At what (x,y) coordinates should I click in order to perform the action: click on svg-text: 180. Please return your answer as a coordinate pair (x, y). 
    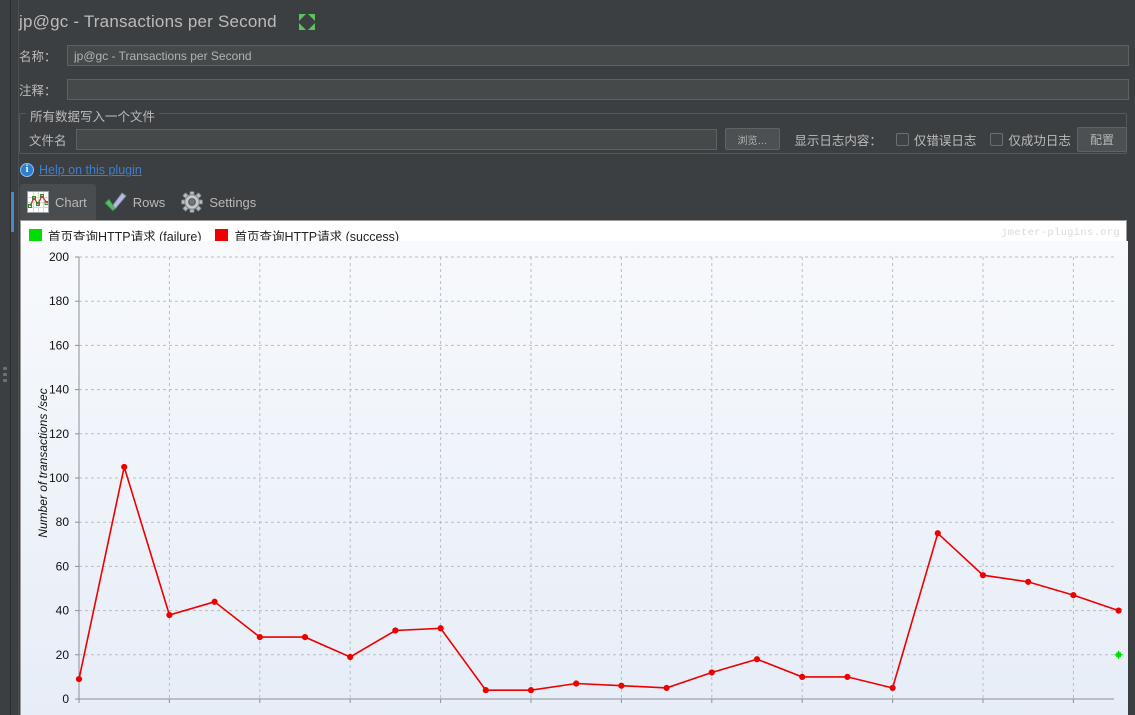
    Looking at the image, I should click on (59, 301).